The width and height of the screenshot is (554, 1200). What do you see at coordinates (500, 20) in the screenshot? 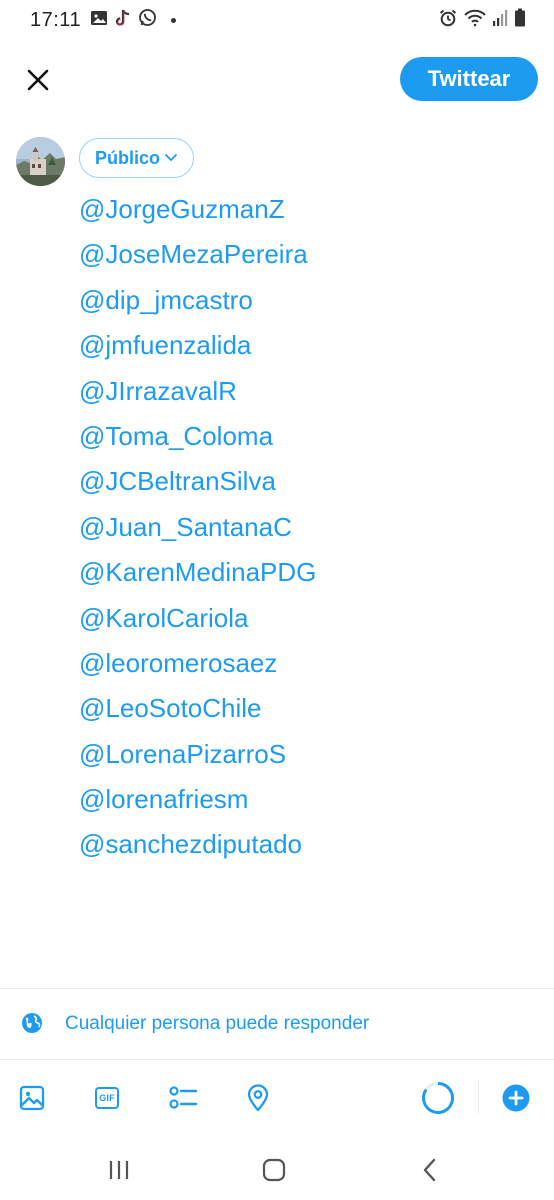
I see `signal-icon` at bounding box center [500, 20].